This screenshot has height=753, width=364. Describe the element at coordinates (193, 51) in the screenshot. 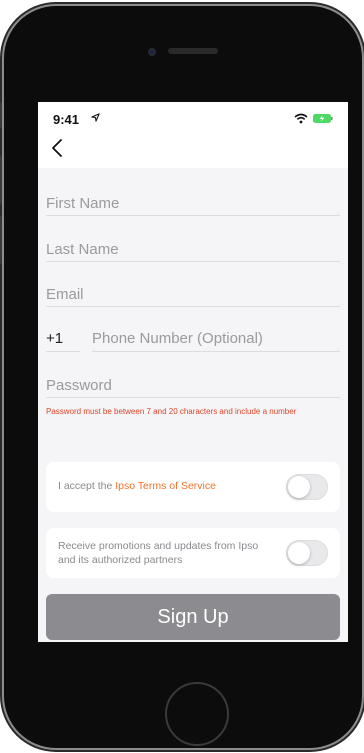

I see `earpiece-speaker` at that location.